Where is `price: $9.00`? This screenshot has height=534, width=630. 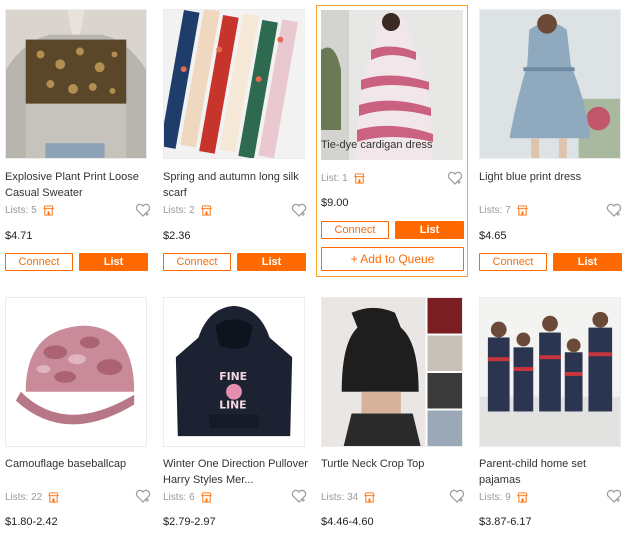 price: $9.00 is located at coordinates (335, 203).